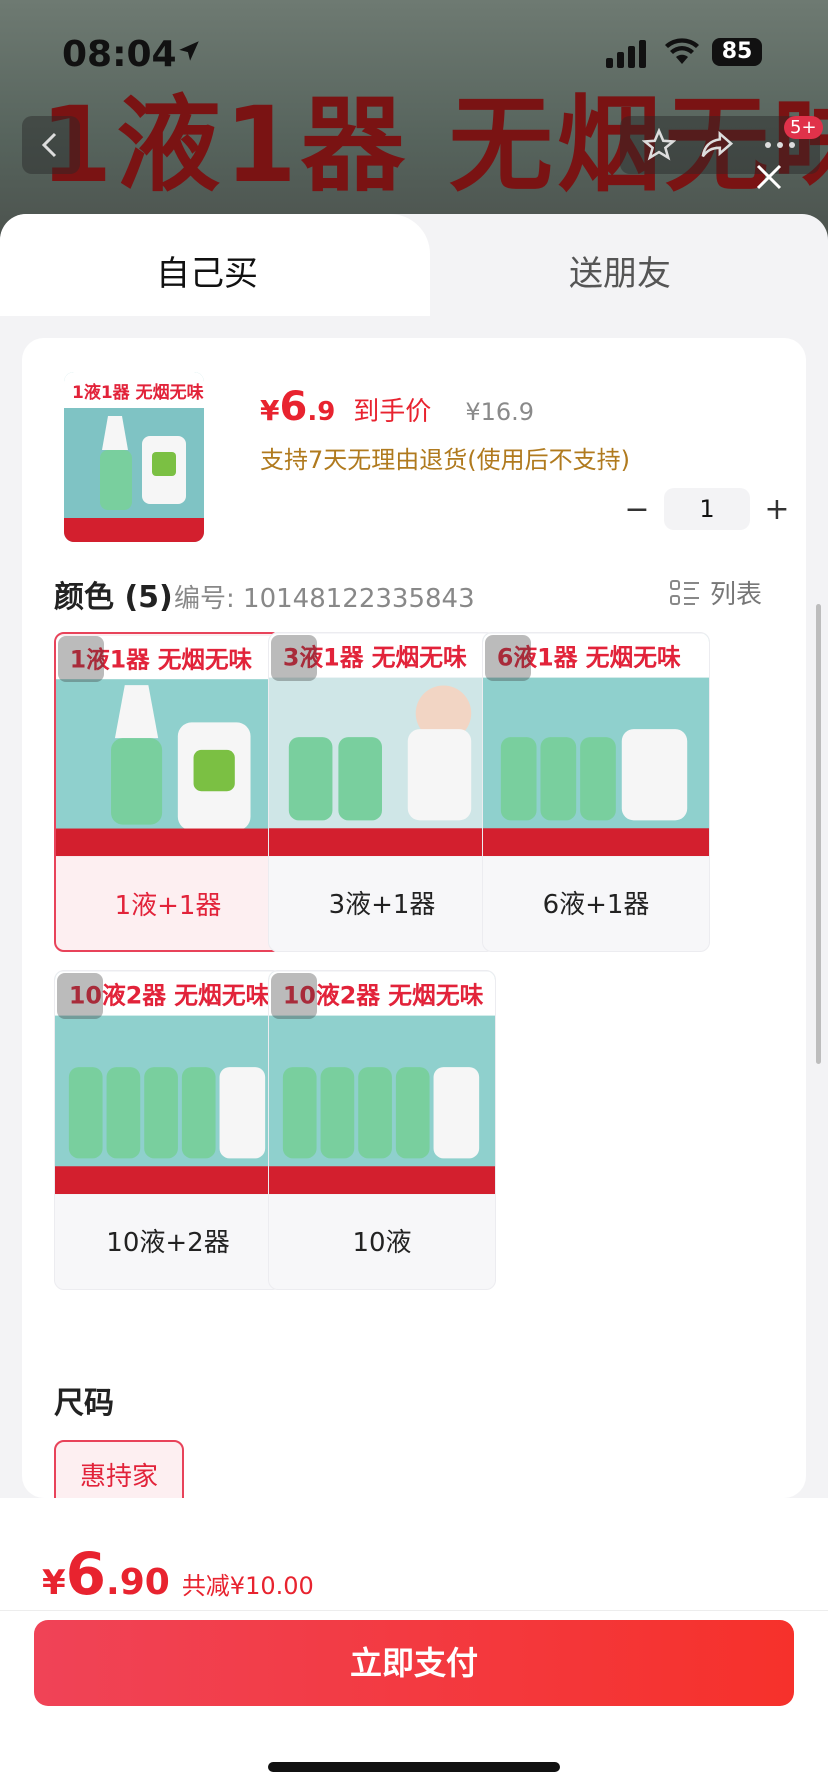 The height and width of the screenshot is (1792, 828). What do you see at coordinates (414, 55) in the screenshot?
I see `status-bar: 08:04 85` at bounding box center [414, 55].